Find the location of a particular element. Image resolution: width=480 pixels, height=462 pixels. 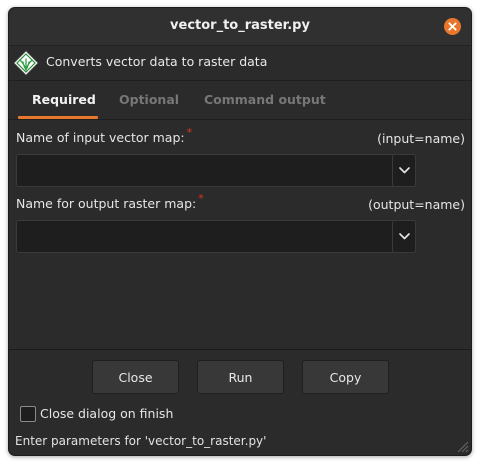

tab-required: Required is located at coordinates (64, 99).